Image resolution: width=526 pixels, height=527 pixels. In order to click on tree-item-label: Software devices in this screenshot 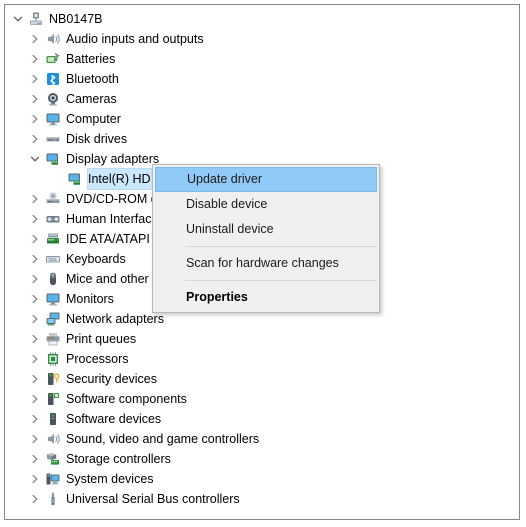, I will do `click(114, 419)`.